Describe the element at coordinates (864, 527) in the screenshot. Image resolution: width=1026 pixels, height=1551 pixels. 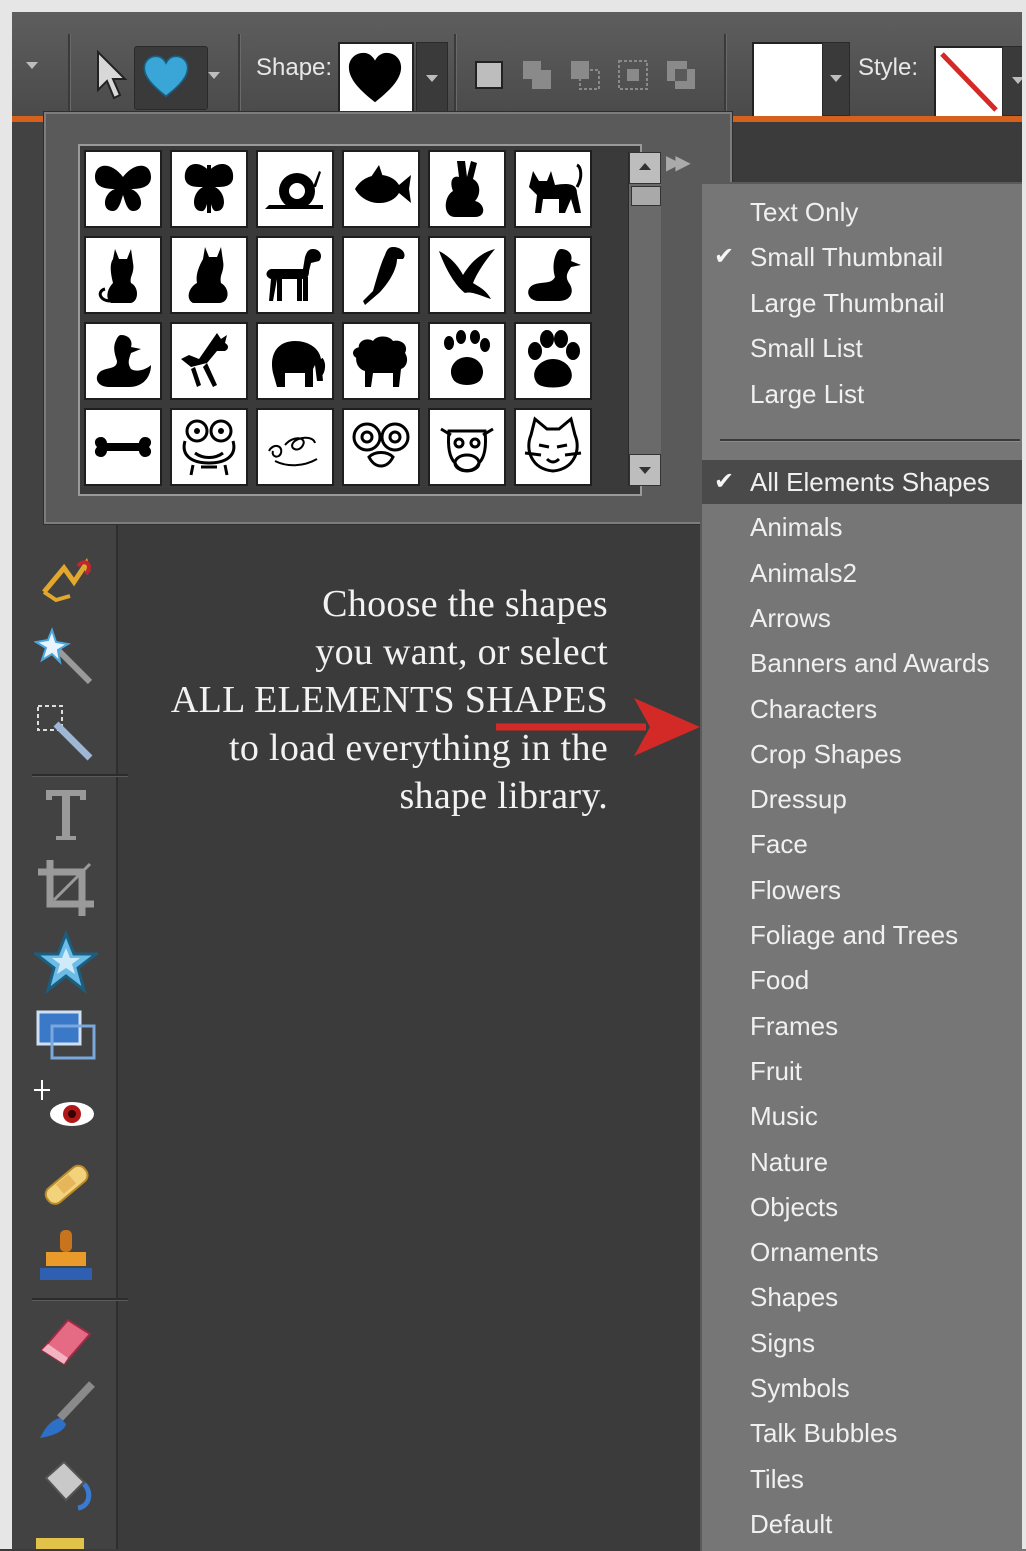
I see `menu-item-animals: Animals` at that location.